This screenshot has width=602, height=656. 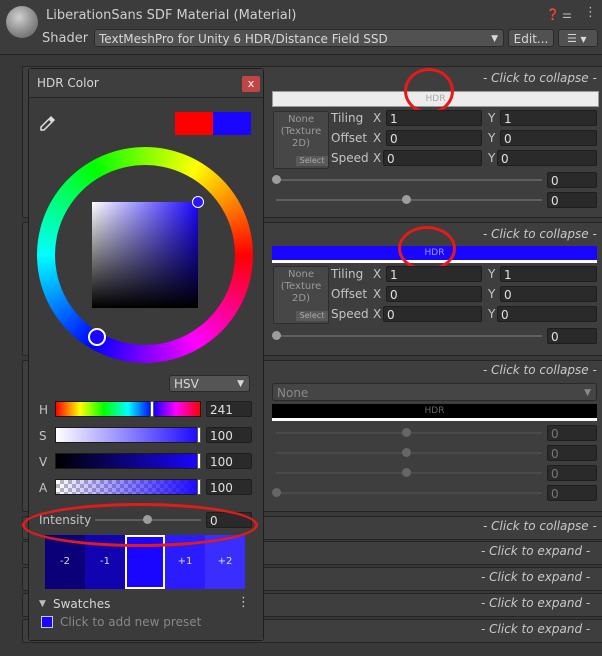 What do you see at coordinates (409, 493) in the screenshot?
I see `underlay-slider-4-track` at bounding box center [409, 493].